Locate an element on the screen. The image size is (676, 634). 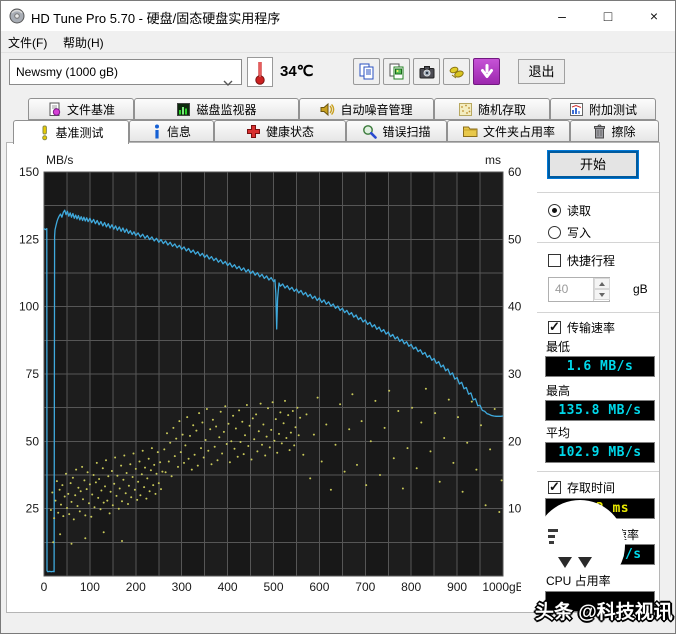
thermometer-icon is located at coordinates (260, 73).